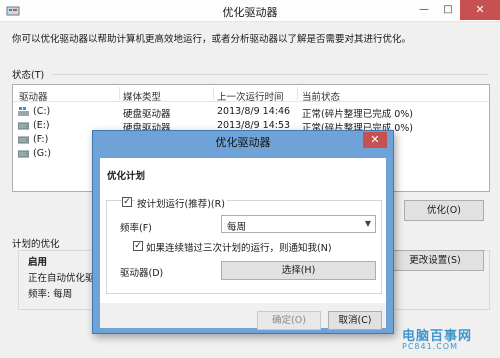 The width and height of the screenshot is (500, 358). What do you see at coordinates (138, 246) in the screenshot?
I see `notify-checkbox: ✓` at bounding box center [138, 246].